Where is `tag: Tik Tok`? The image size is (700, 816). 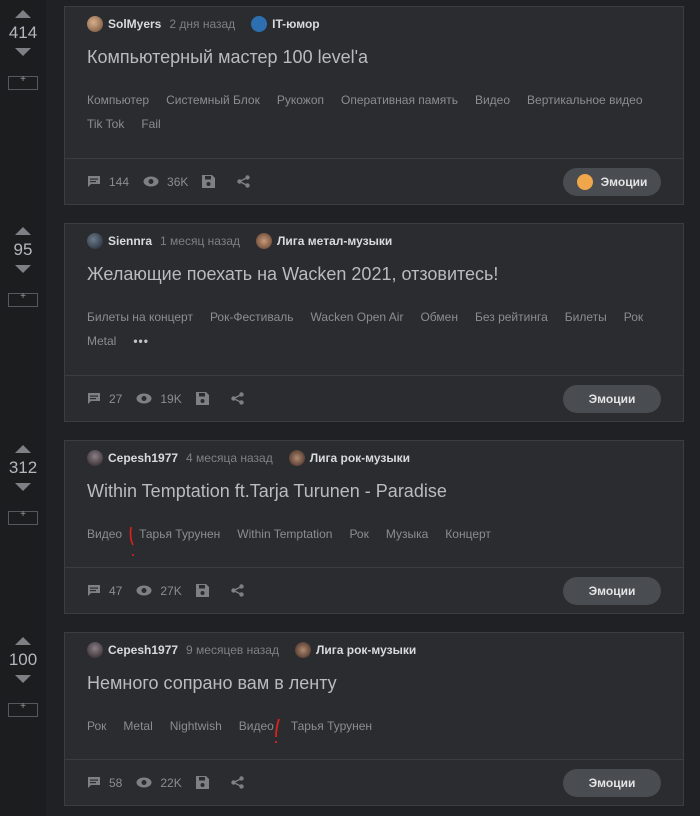
tag: Tik Tok is located at coordinates (105, 124).